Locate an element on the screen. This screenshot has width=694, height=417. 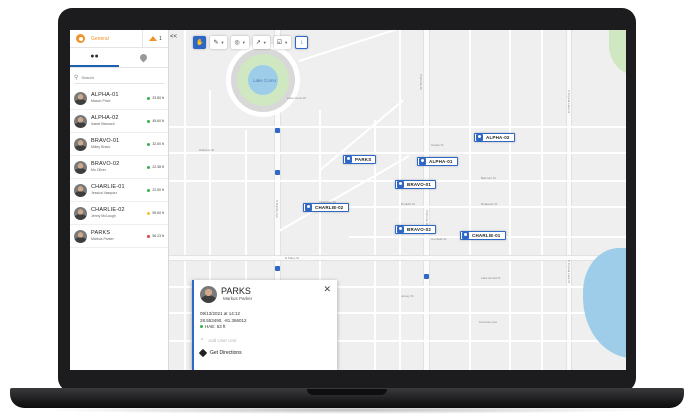
hand-icon: ✋ is located at coordinates (200, 43).